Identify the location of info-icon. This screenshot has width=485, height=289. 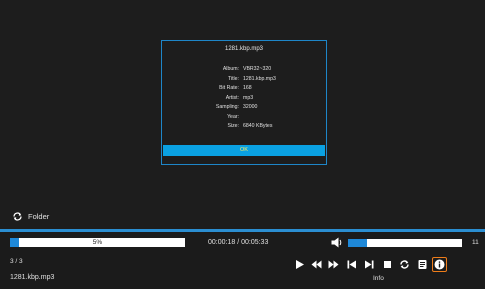
(439, 264).